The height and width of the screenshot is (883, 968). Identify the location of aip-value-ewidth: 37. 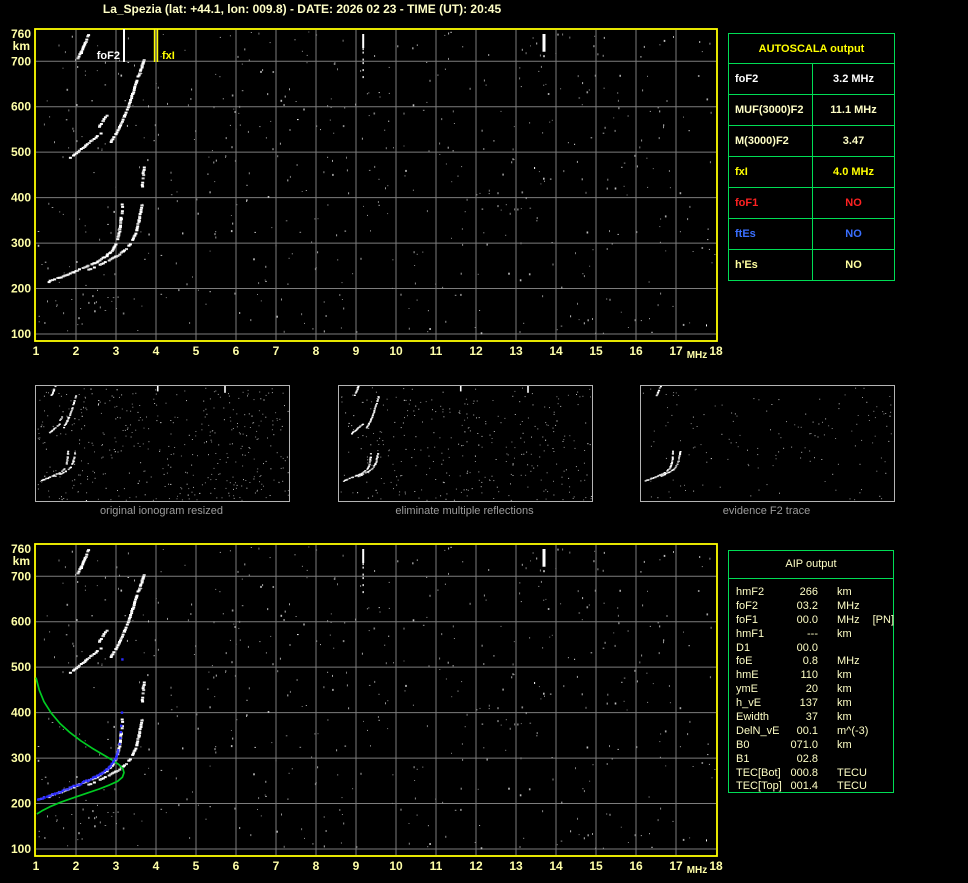
(811, 717).